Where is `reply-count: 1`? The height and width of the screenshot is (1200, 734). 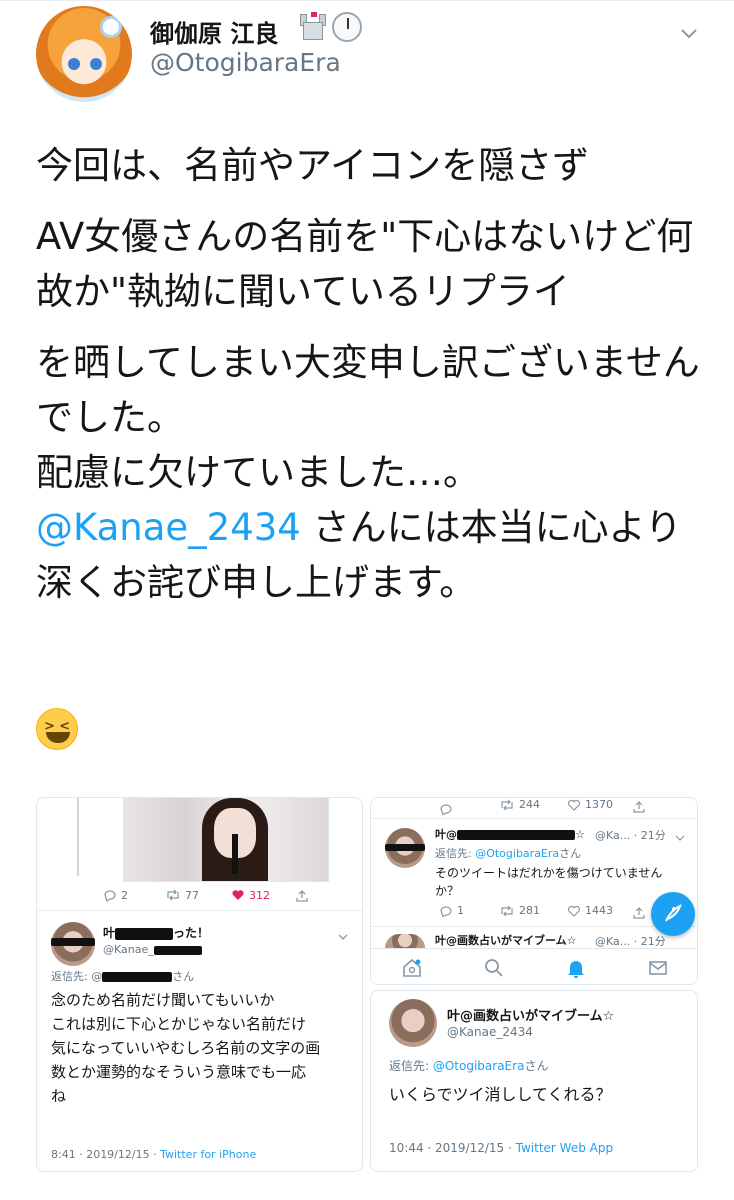 reply-count: 1 is located at coordinates (460, 910).